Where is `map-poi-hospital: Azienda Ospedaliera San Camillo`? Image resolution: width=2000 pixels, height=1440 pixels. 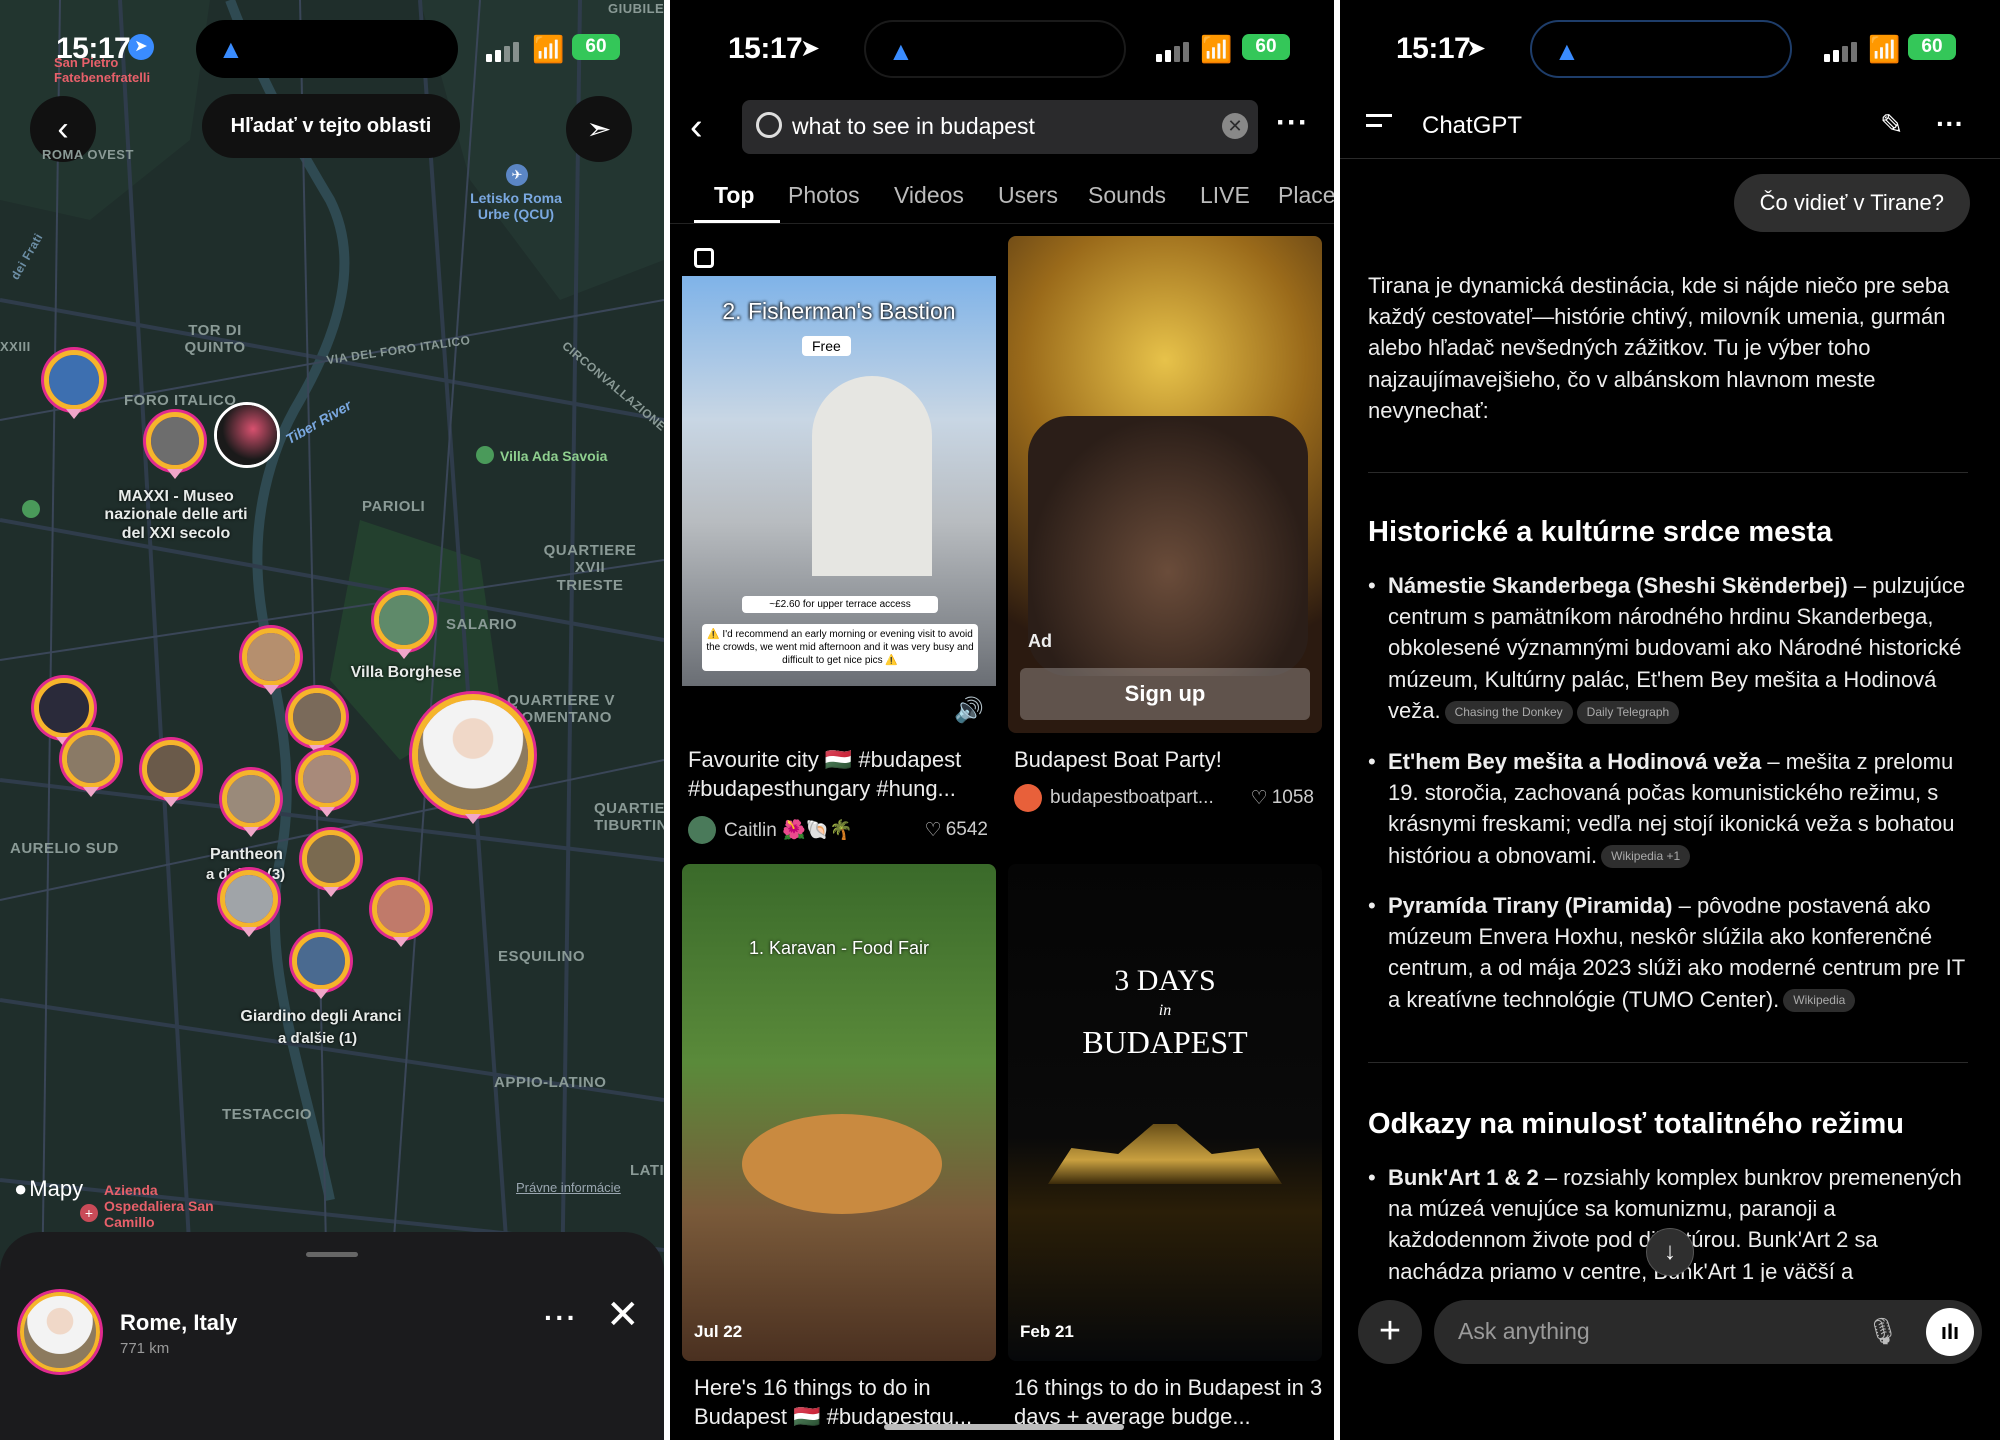
map-poi-hospital: Azienda Ospedaliera San Camillo is located at coordinates (159, 1206).